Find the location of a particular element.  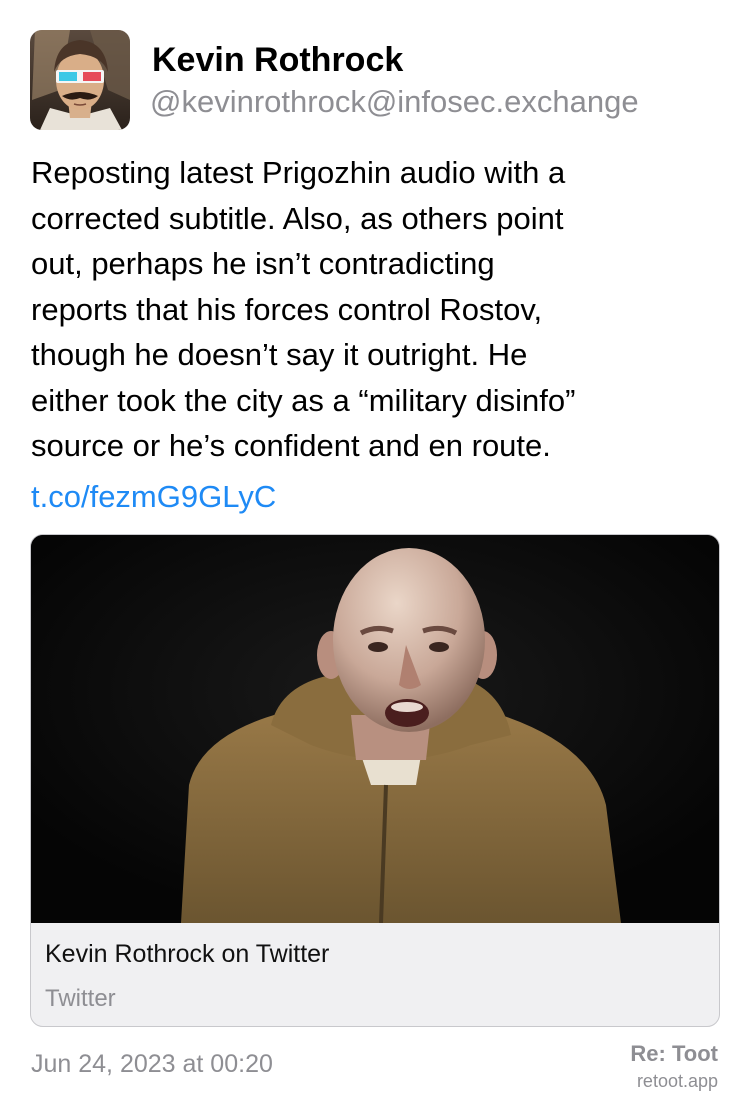

post-text-line: reports that his forces control Rostov, is located at coordinates (287, 309).